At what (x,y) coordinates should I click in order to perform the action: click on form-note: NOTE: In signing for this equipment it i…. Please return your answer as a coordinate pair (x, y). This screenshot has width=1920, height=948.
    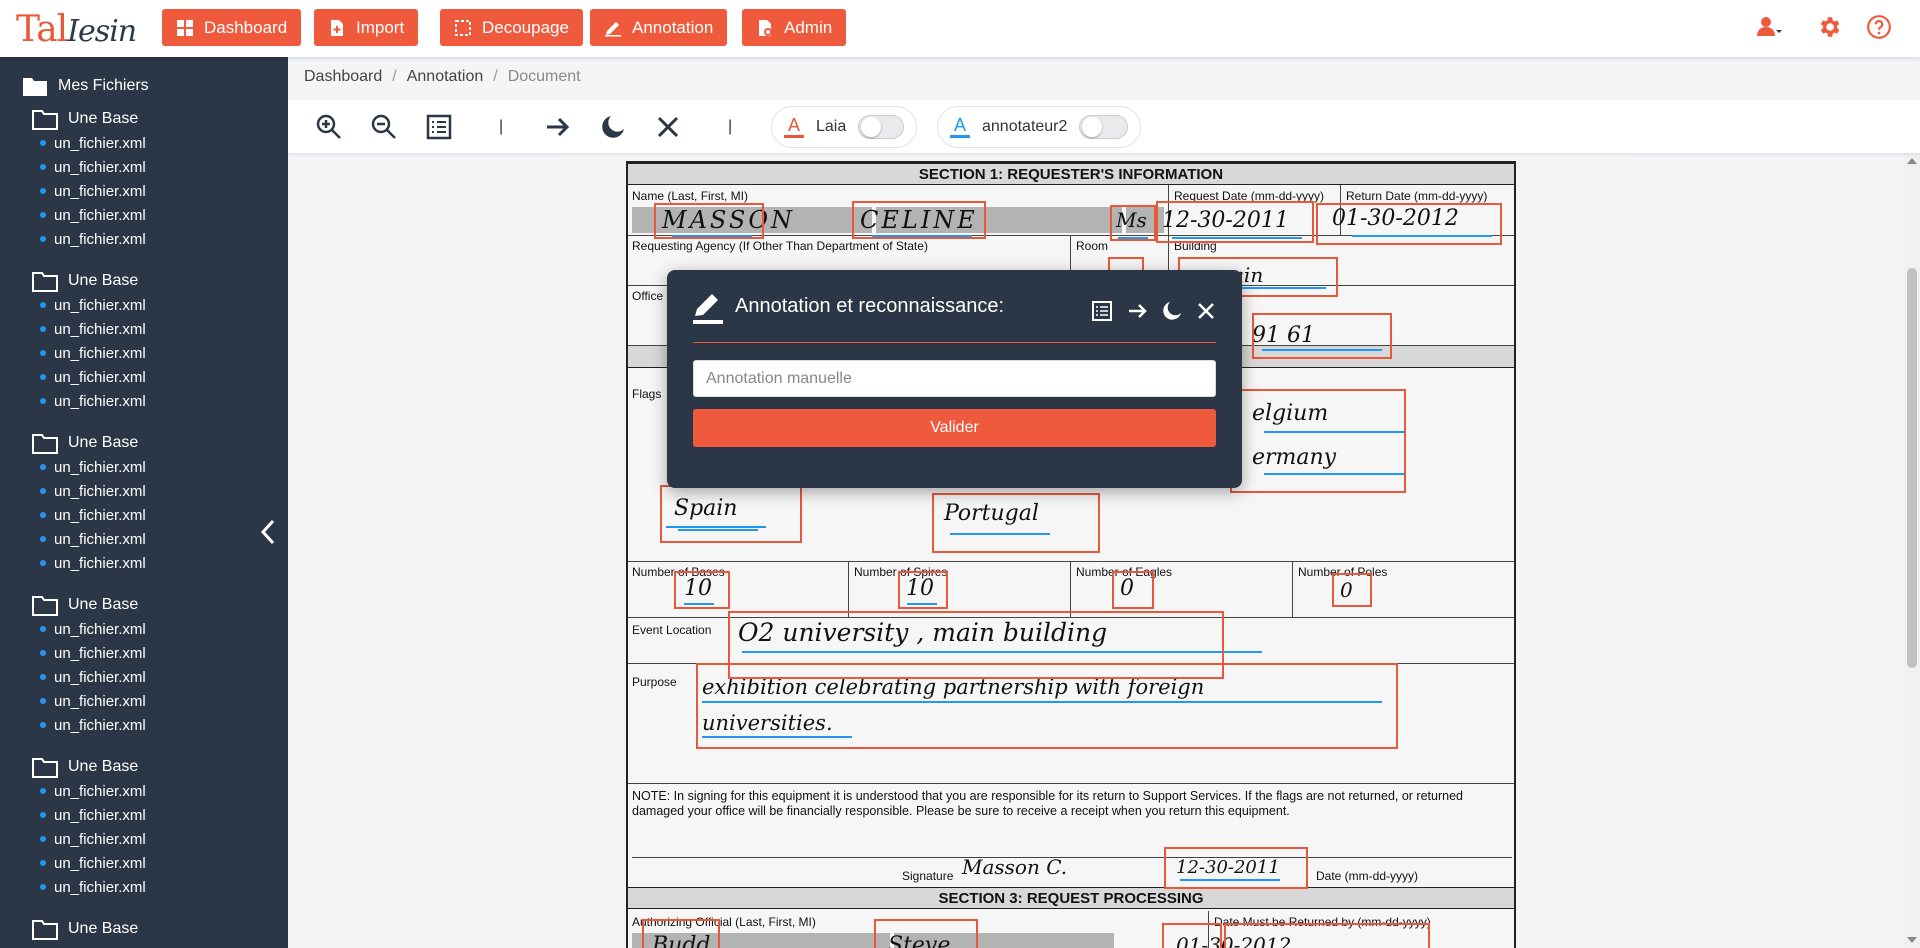
    Looking at the image, I should click on (1047, 803).